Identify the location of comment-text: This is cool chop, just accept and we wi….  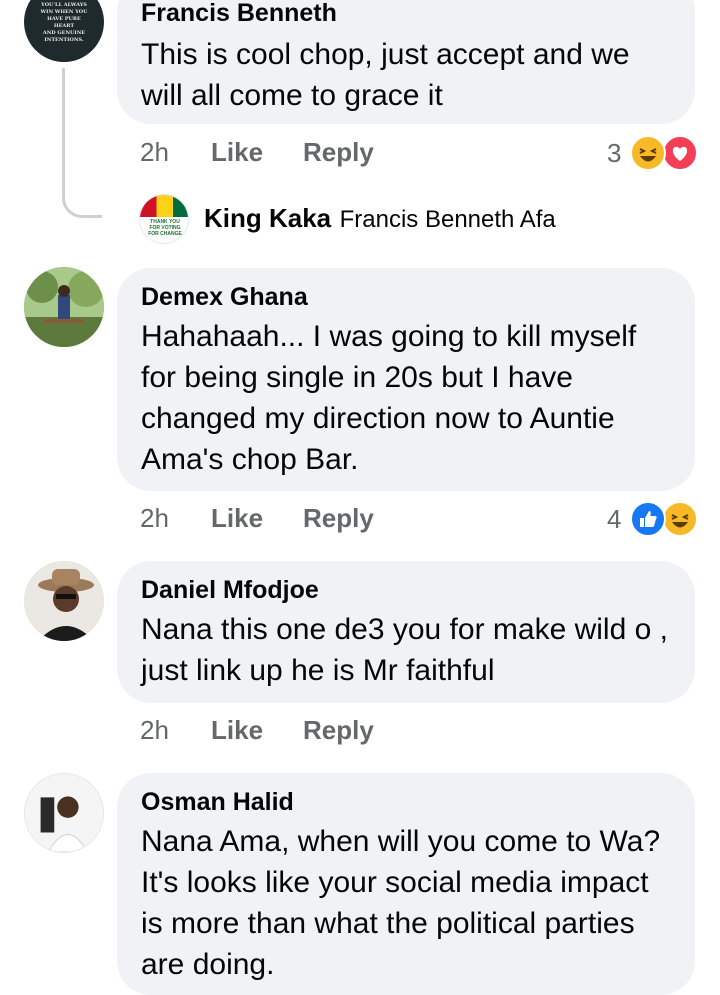
(385, 75).